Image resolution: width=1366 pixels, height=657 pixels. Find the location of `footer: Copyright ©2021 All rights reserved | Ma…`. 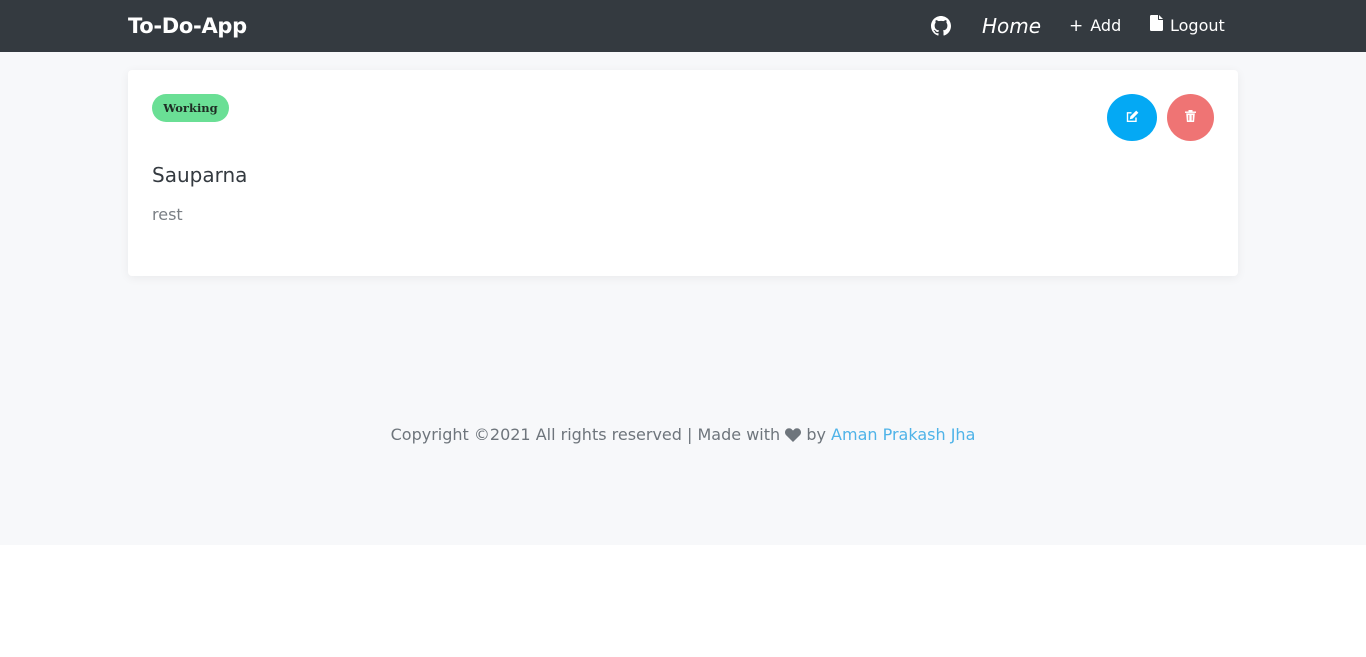

footer: Copyright ©2021 All rights reserved | Ma… is located at coordinates (683, 436).